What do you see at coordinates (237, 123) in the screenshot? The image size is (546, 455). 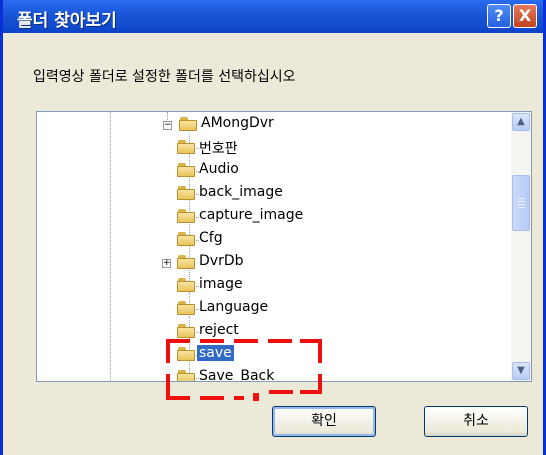 I see `tree-node-label: AMongDvr` at bounding box center [237, 123].